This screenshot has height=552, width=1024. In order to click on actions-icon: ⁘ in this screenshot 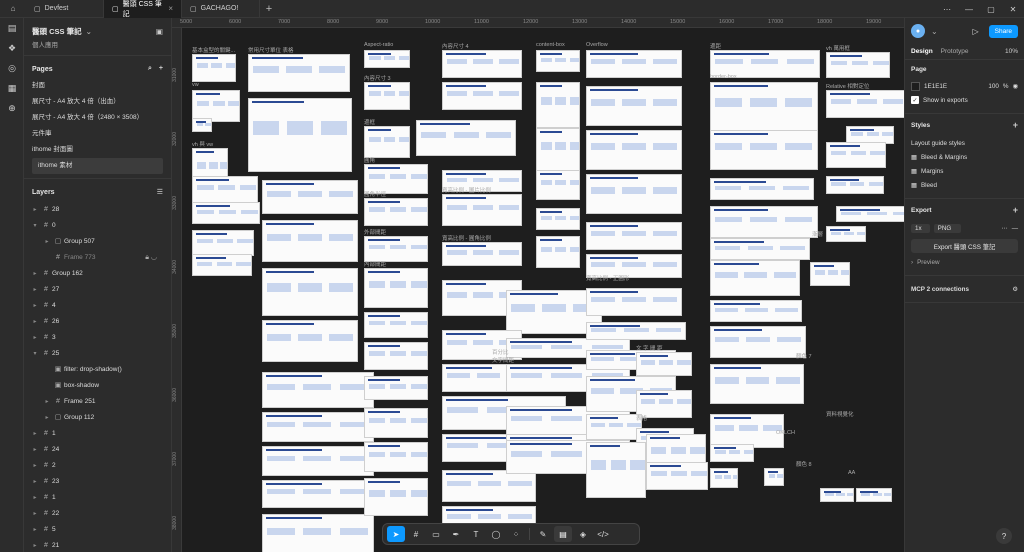, I will do `click(516, 534)`.